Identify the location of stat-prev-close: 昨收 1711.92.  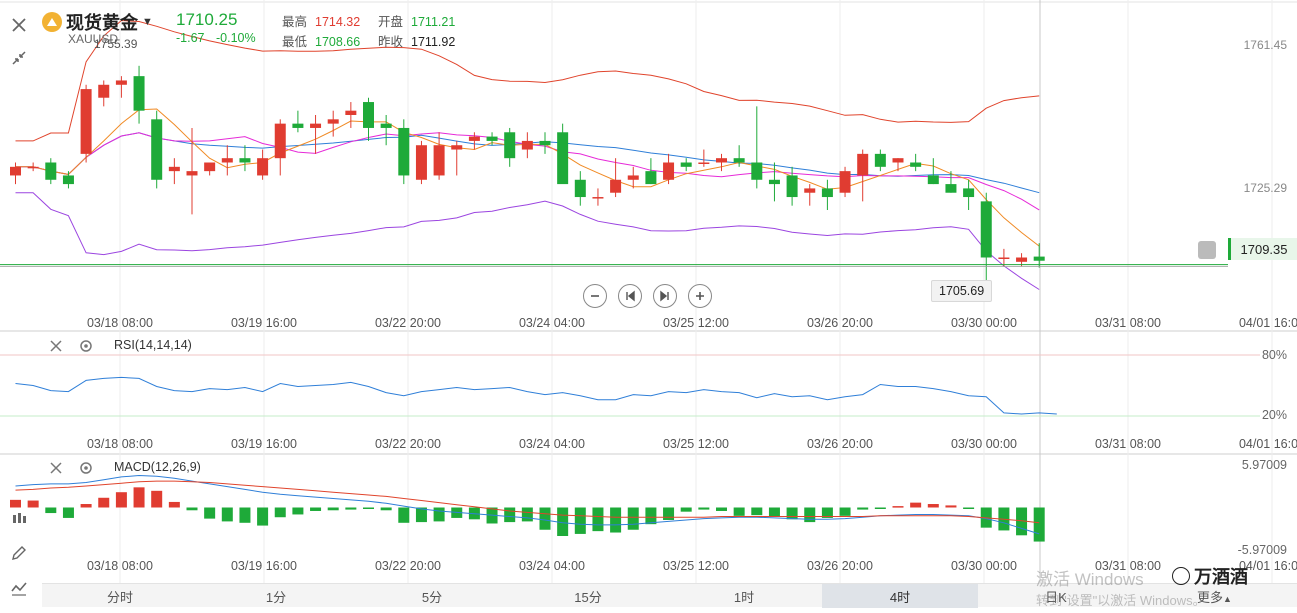
(416, 40).